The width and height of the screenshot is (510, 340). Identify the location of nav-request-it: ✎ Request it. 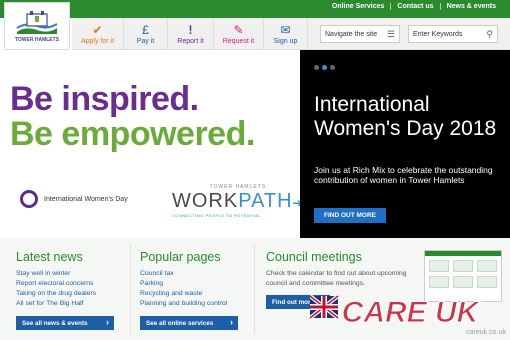
(239, 34).